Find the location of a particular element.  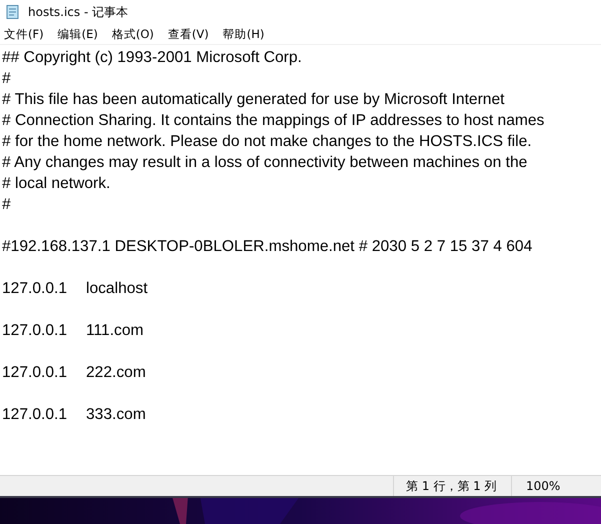

text-line: # for the home network. Please do not make changes to the HOSTS.ICS file. is located at coordinates (267, 142).